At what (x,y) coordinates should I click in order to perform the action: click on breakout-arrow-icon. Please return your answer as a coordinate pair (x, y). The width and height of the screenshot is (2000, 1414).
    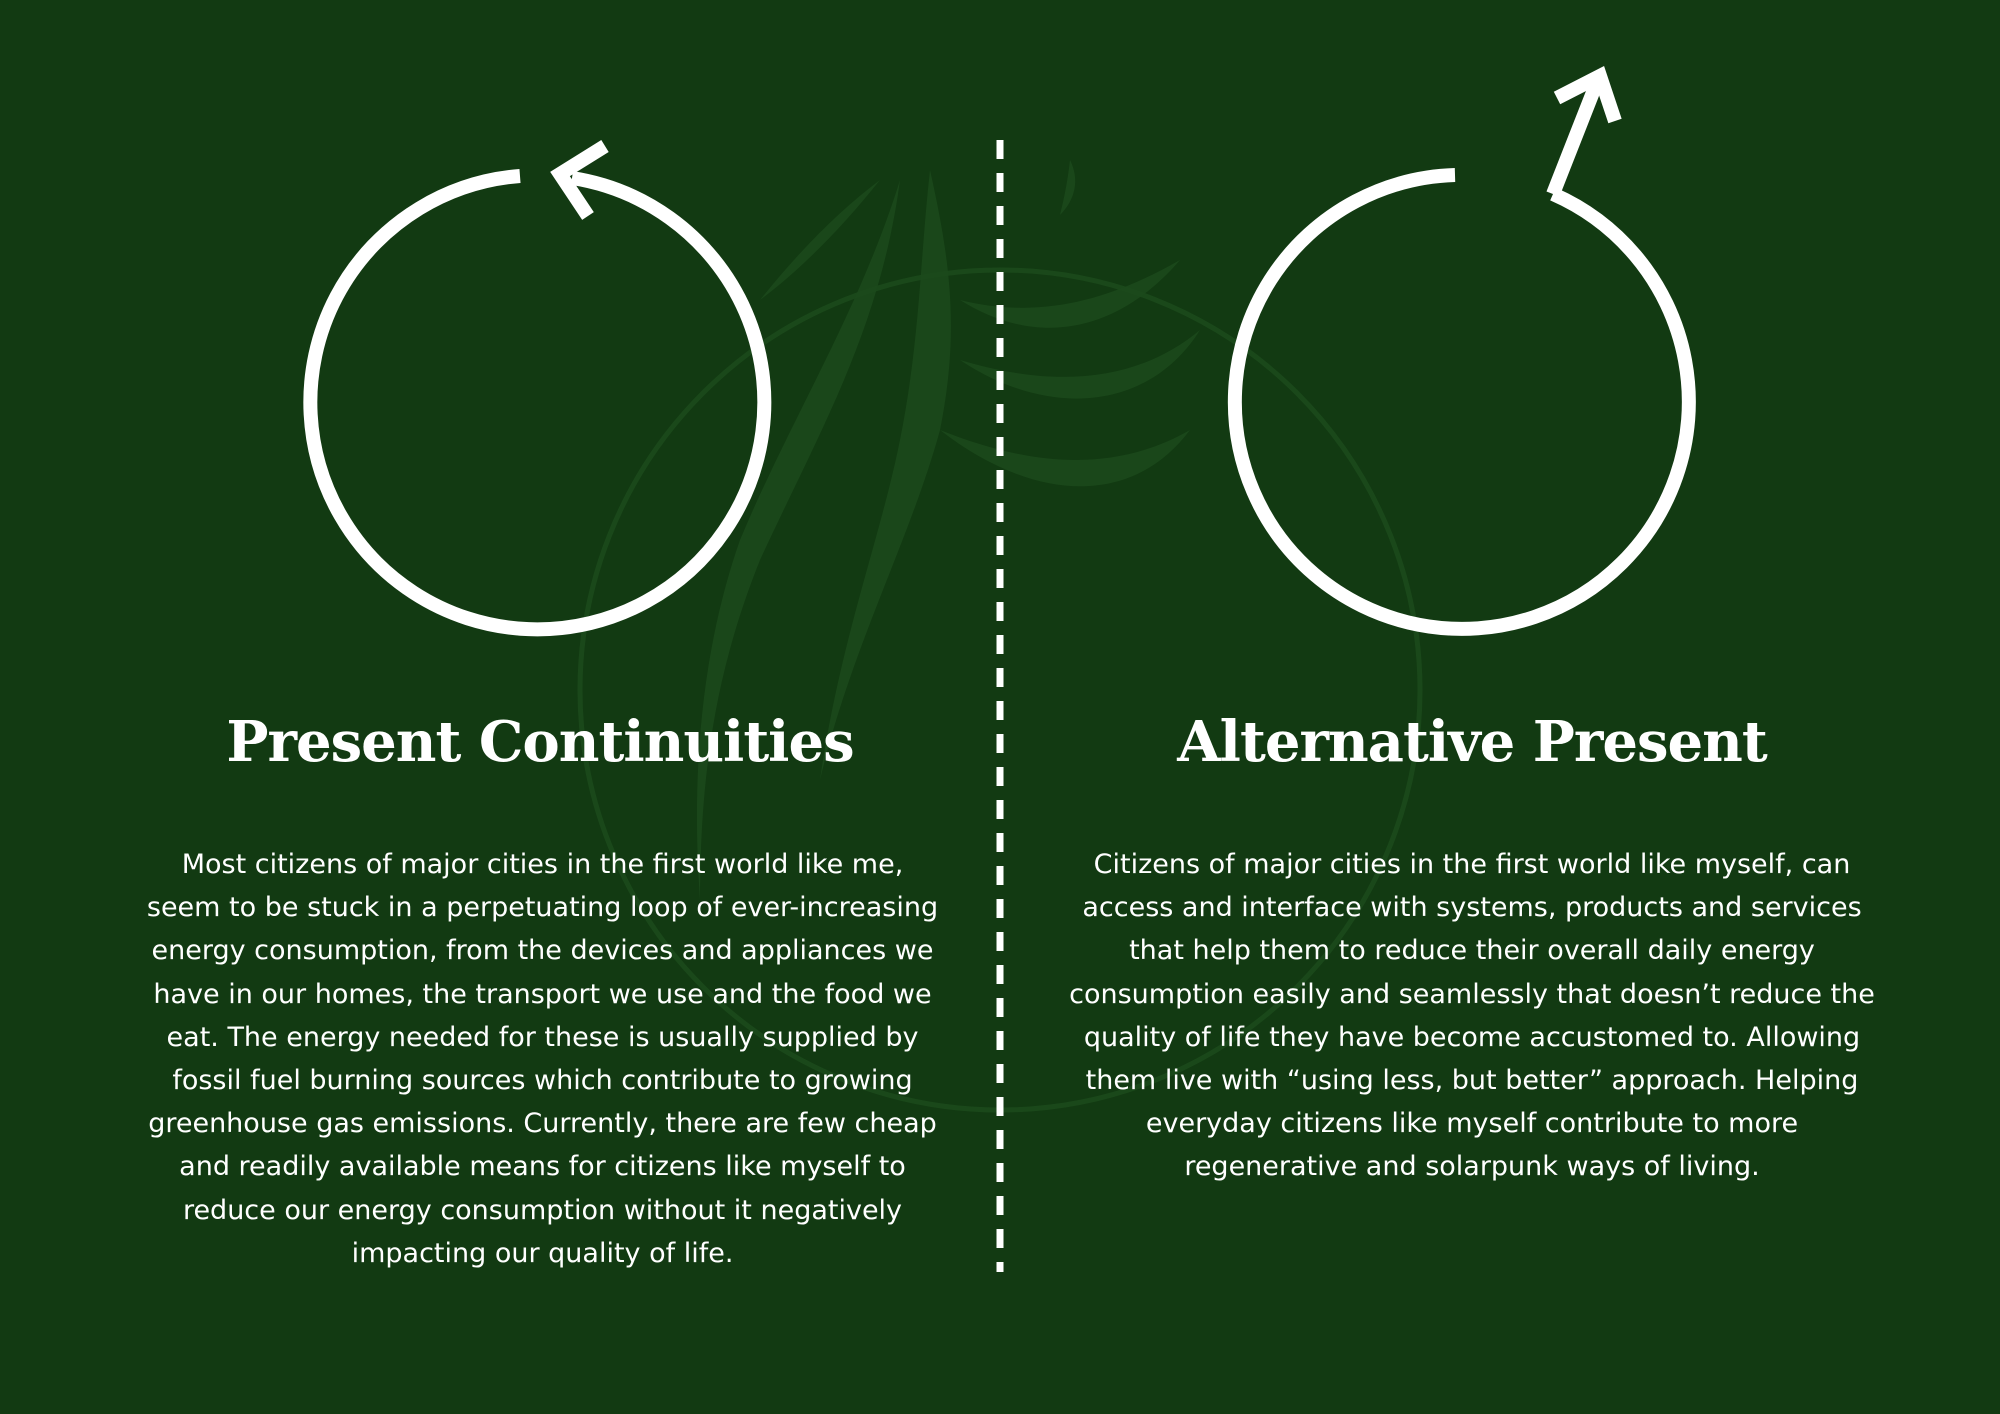
    Looking at the image, I should click on (1461, 351).